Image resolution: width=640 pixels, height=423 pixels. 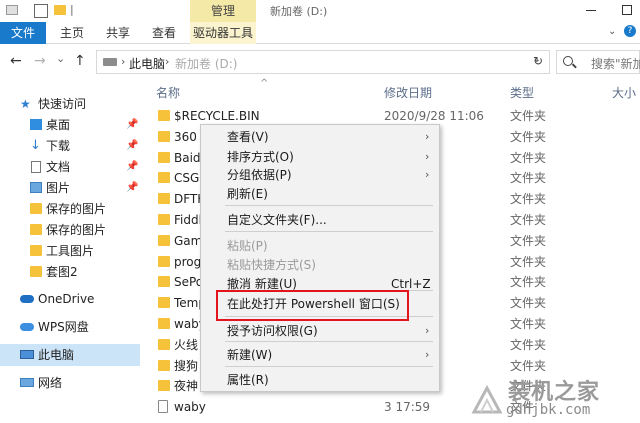 What do you see at coordinates (62, 272) in the screenshot?
I see `sidebar-item-label: 套图2` at bounding box center [62, 272].